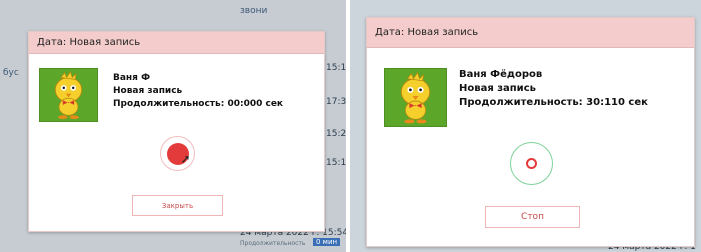  What do you see at coordinates (553, 102) in the screenshot?
I see `record-duration: Продолжительность: 30:110 сек` at bounding box center [553, 102].